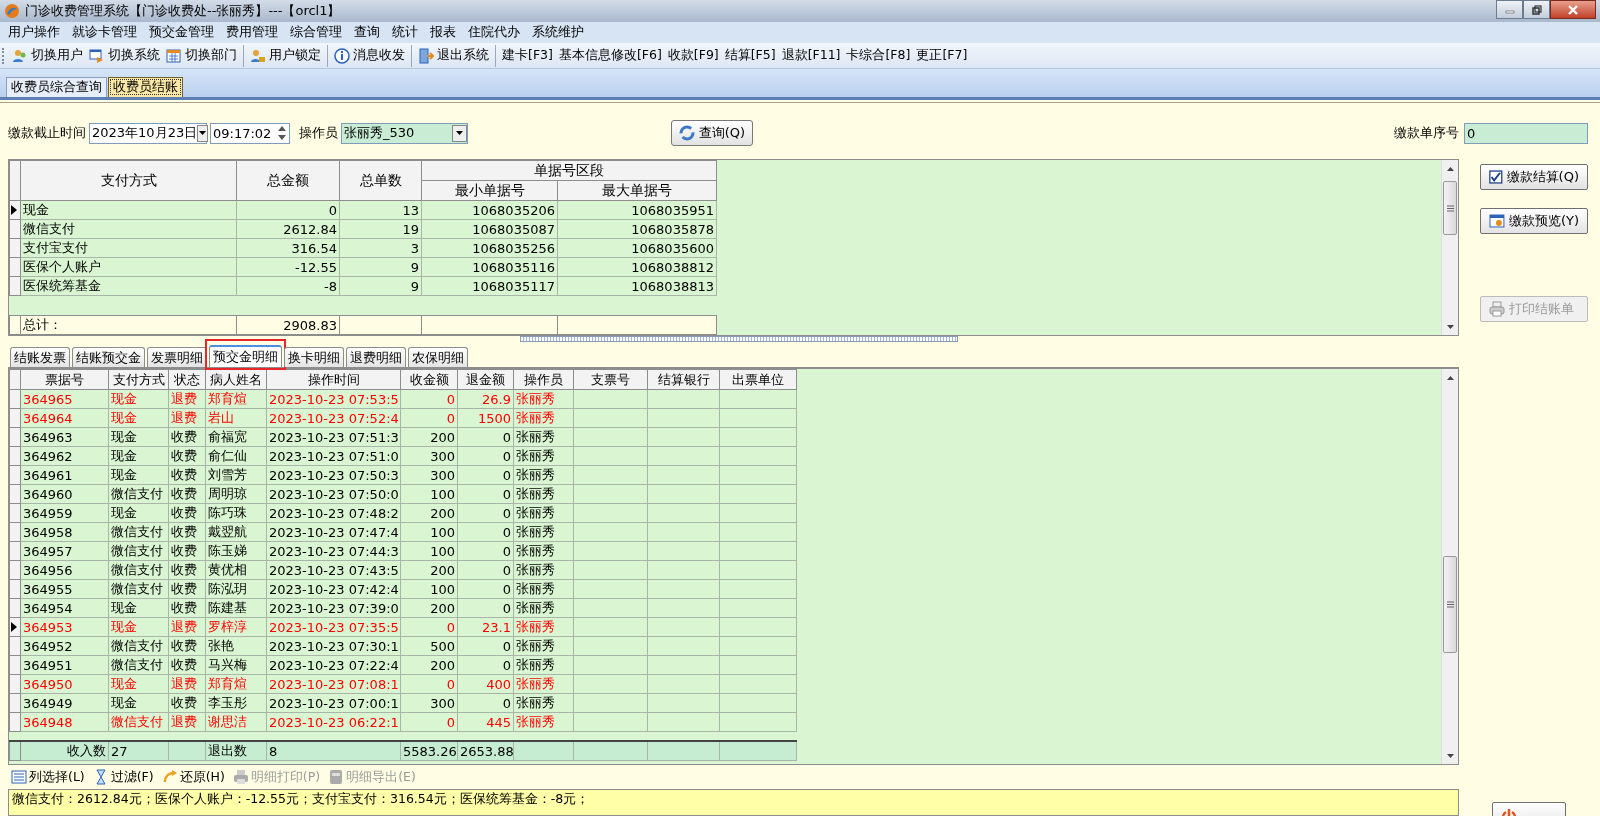  What do you see at coordinates (1426, 133) in the screenshot?
I see `field-label: 缴款单序号` at bounding box center [1426, 133].